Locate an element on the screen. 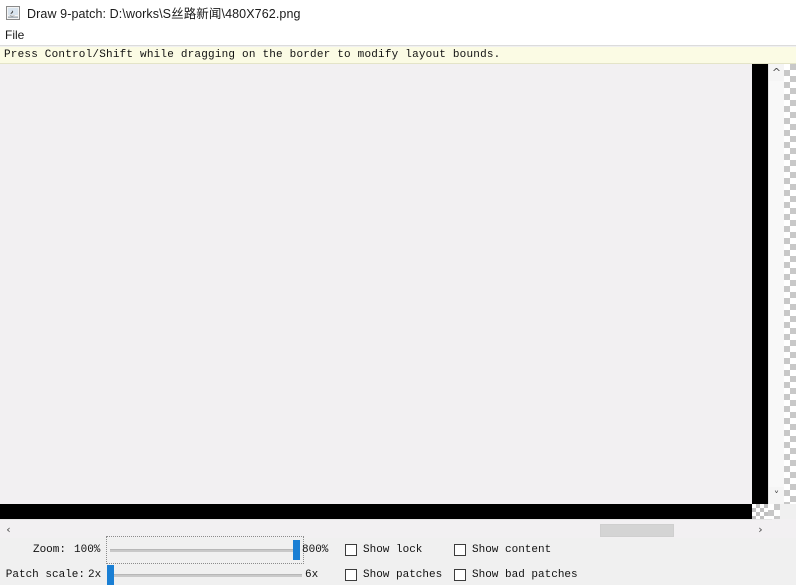  zoom-max-label: 800% is located at coordinates (315, 550).